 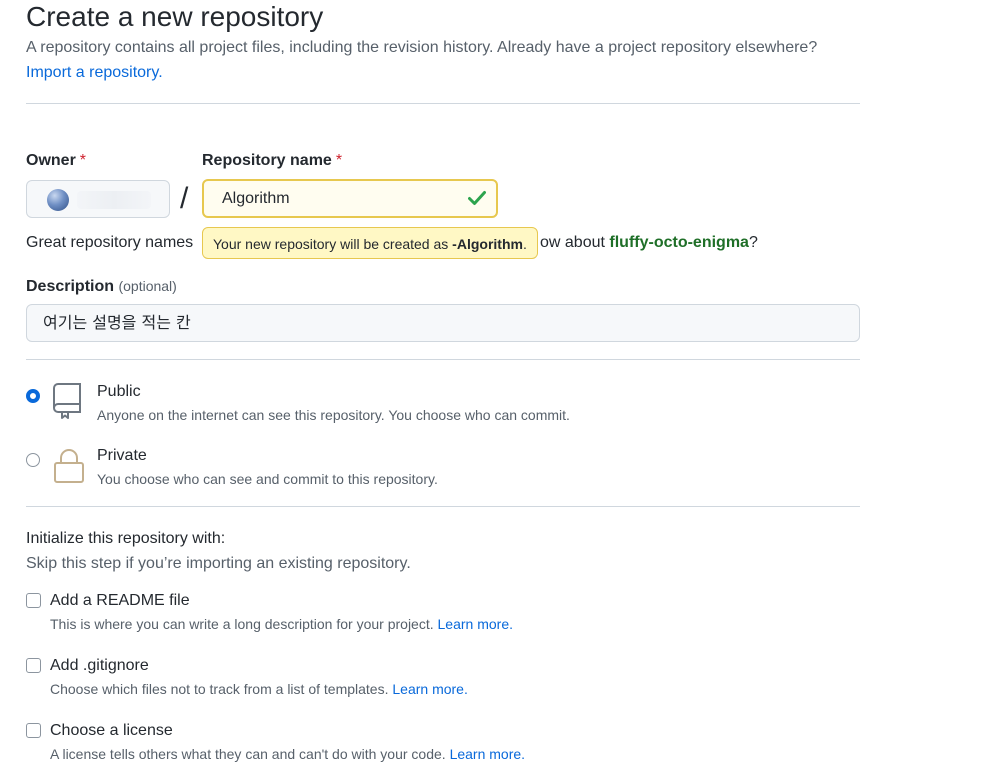 I want to click on name-hint-suggestion: ow about fluffy-octo-enigma?, so click(x=649, y=242).